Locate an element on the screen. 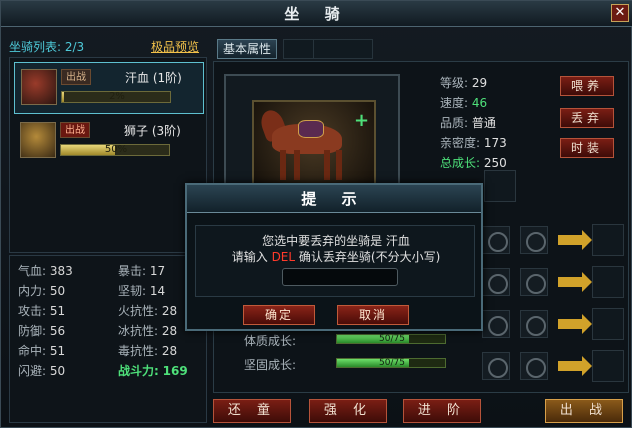 Image resolution: width=632 pixels, height=428 pixels. stat-crit: 暴击: 17 is located at coordinates (142, 271).